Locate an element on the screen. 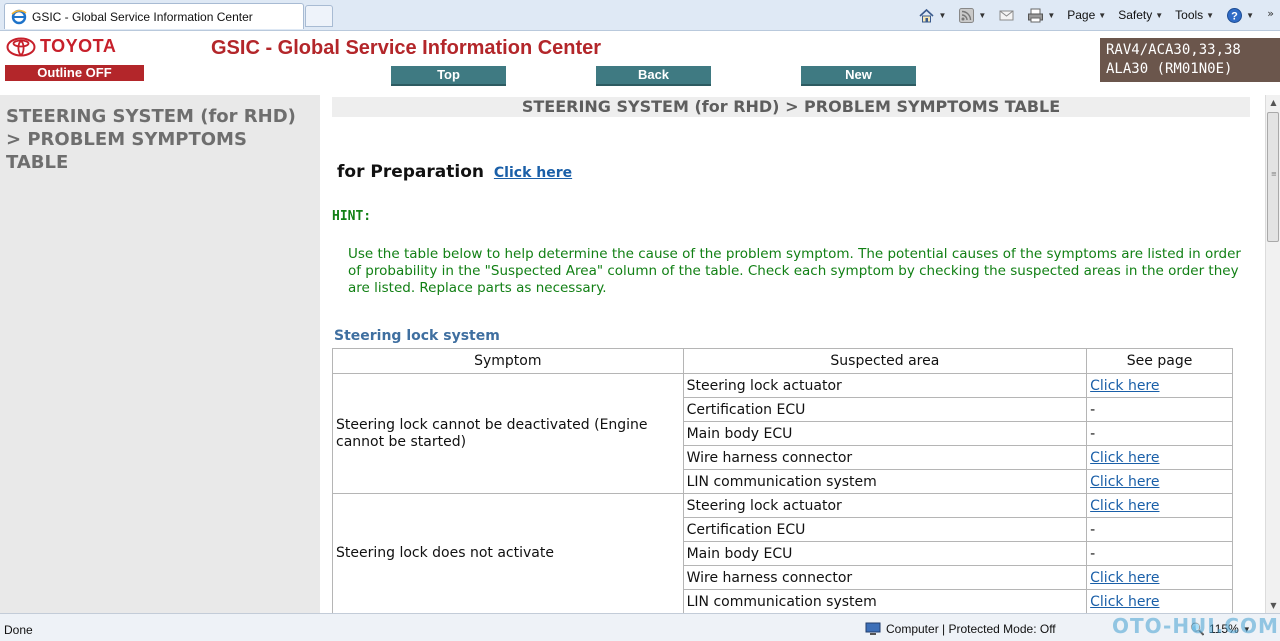 This screenshot has width=1280, height=641. new-tab-button is located at coordinates (319, 16).